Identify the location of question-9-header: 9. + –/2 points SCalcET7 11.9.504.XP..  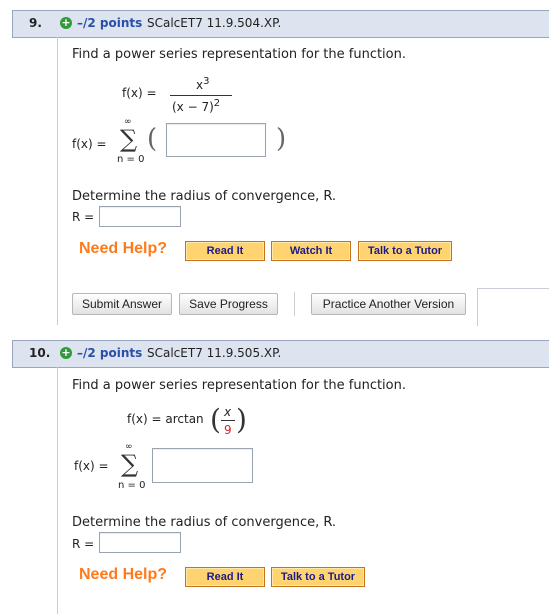
(280, 24).